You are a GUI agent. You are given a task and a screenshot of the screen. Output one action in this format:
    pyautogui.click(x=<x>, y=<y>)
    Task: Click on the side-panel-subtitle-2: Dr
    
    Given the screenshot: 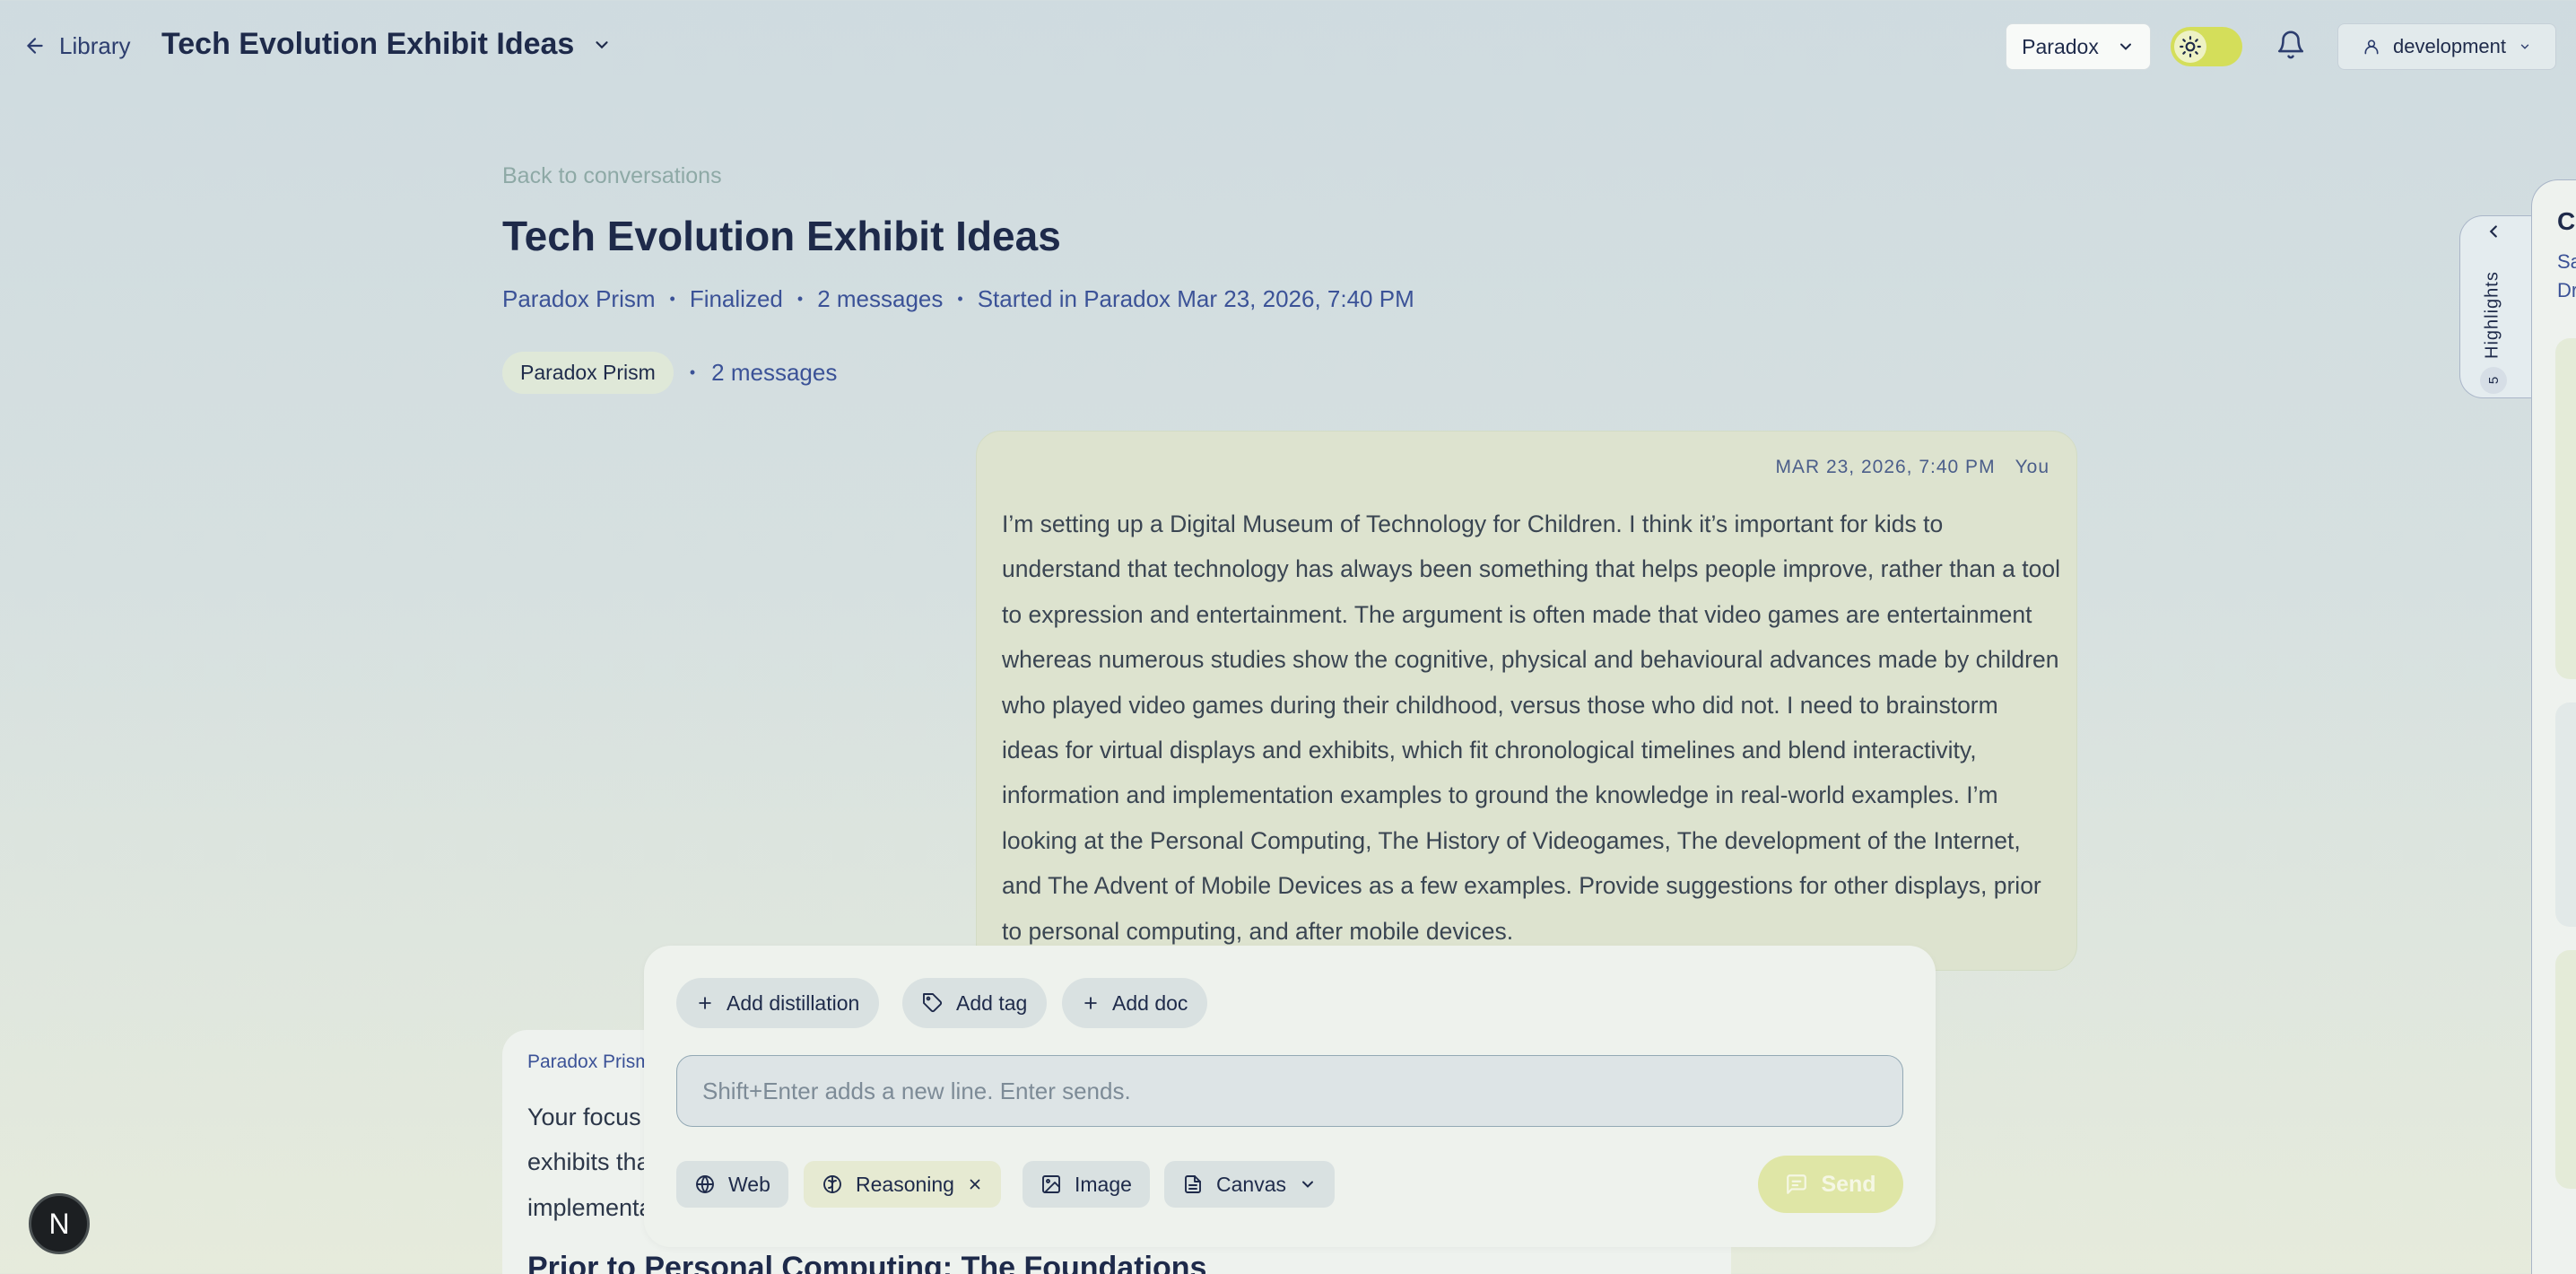 What is the action you would take?
    pyautogui.click(x=2566, y=290)
    